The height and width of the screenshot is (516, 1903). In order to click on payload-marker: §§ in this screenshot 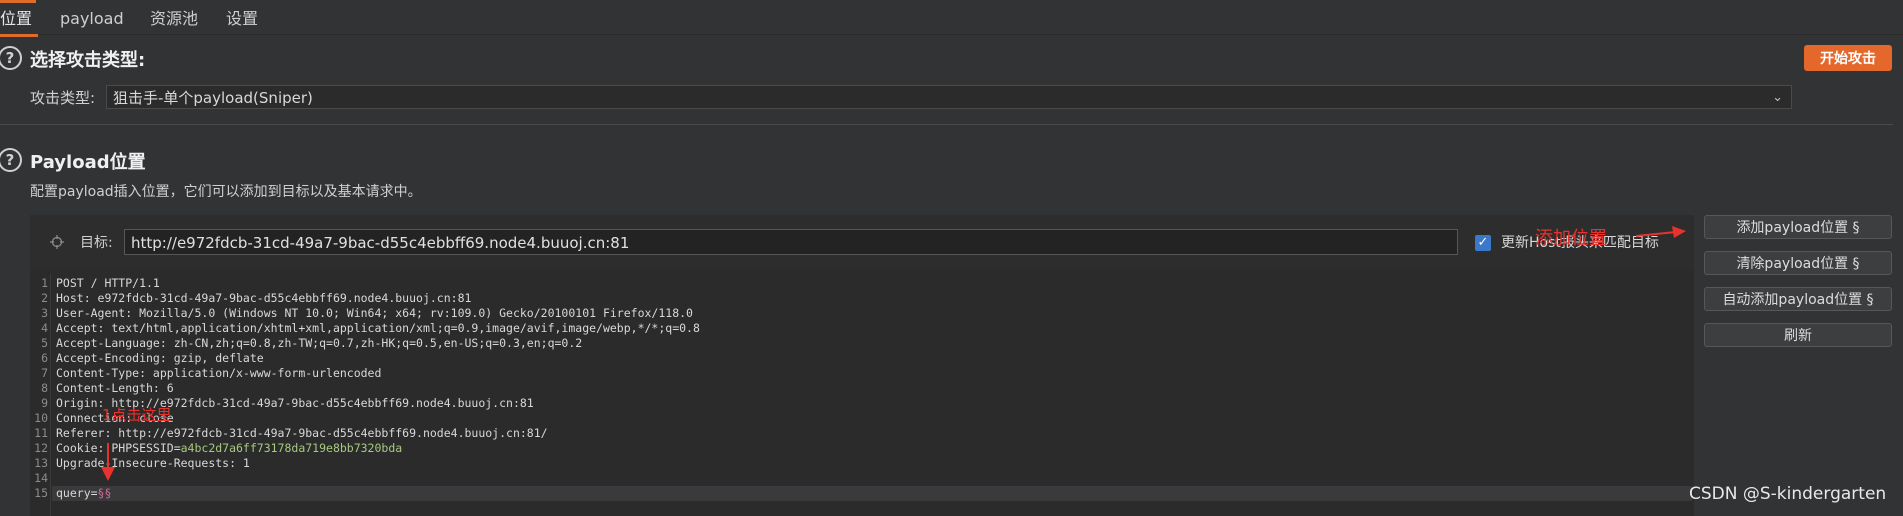, I will do `click(105, 493)`.